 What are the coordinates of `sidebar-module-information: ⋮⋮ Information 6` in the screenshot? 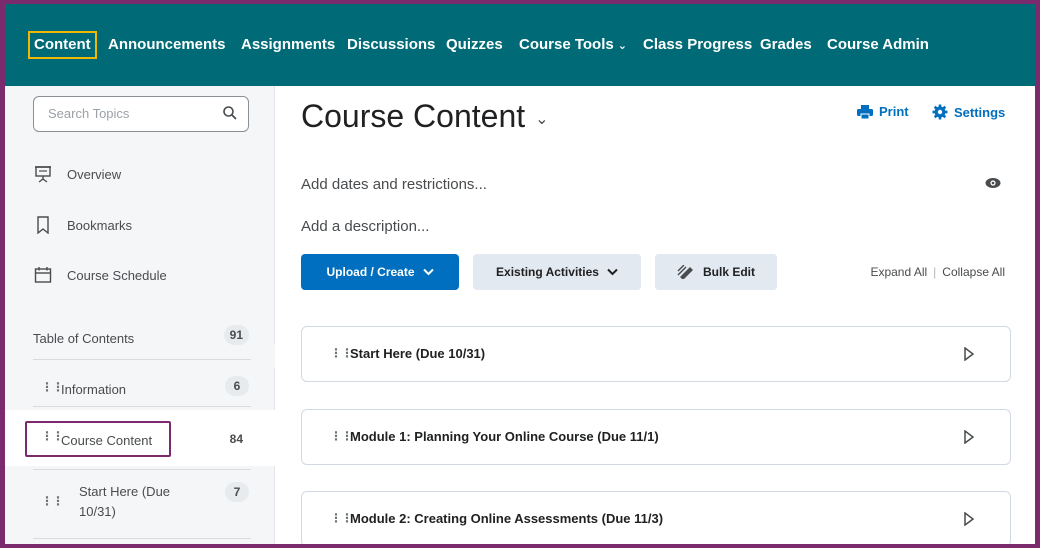 It's located at (141, 388).